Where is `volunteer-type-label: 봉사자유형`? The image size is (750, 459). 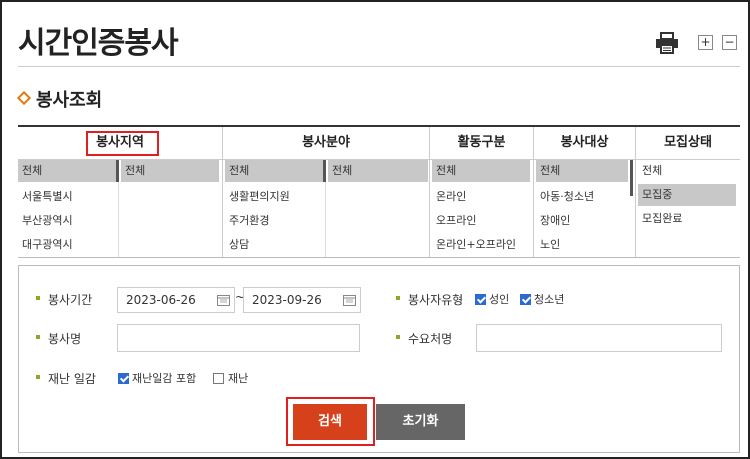
volunteer-type-label: 봉사자유형 is located at coordinates (429, 299).